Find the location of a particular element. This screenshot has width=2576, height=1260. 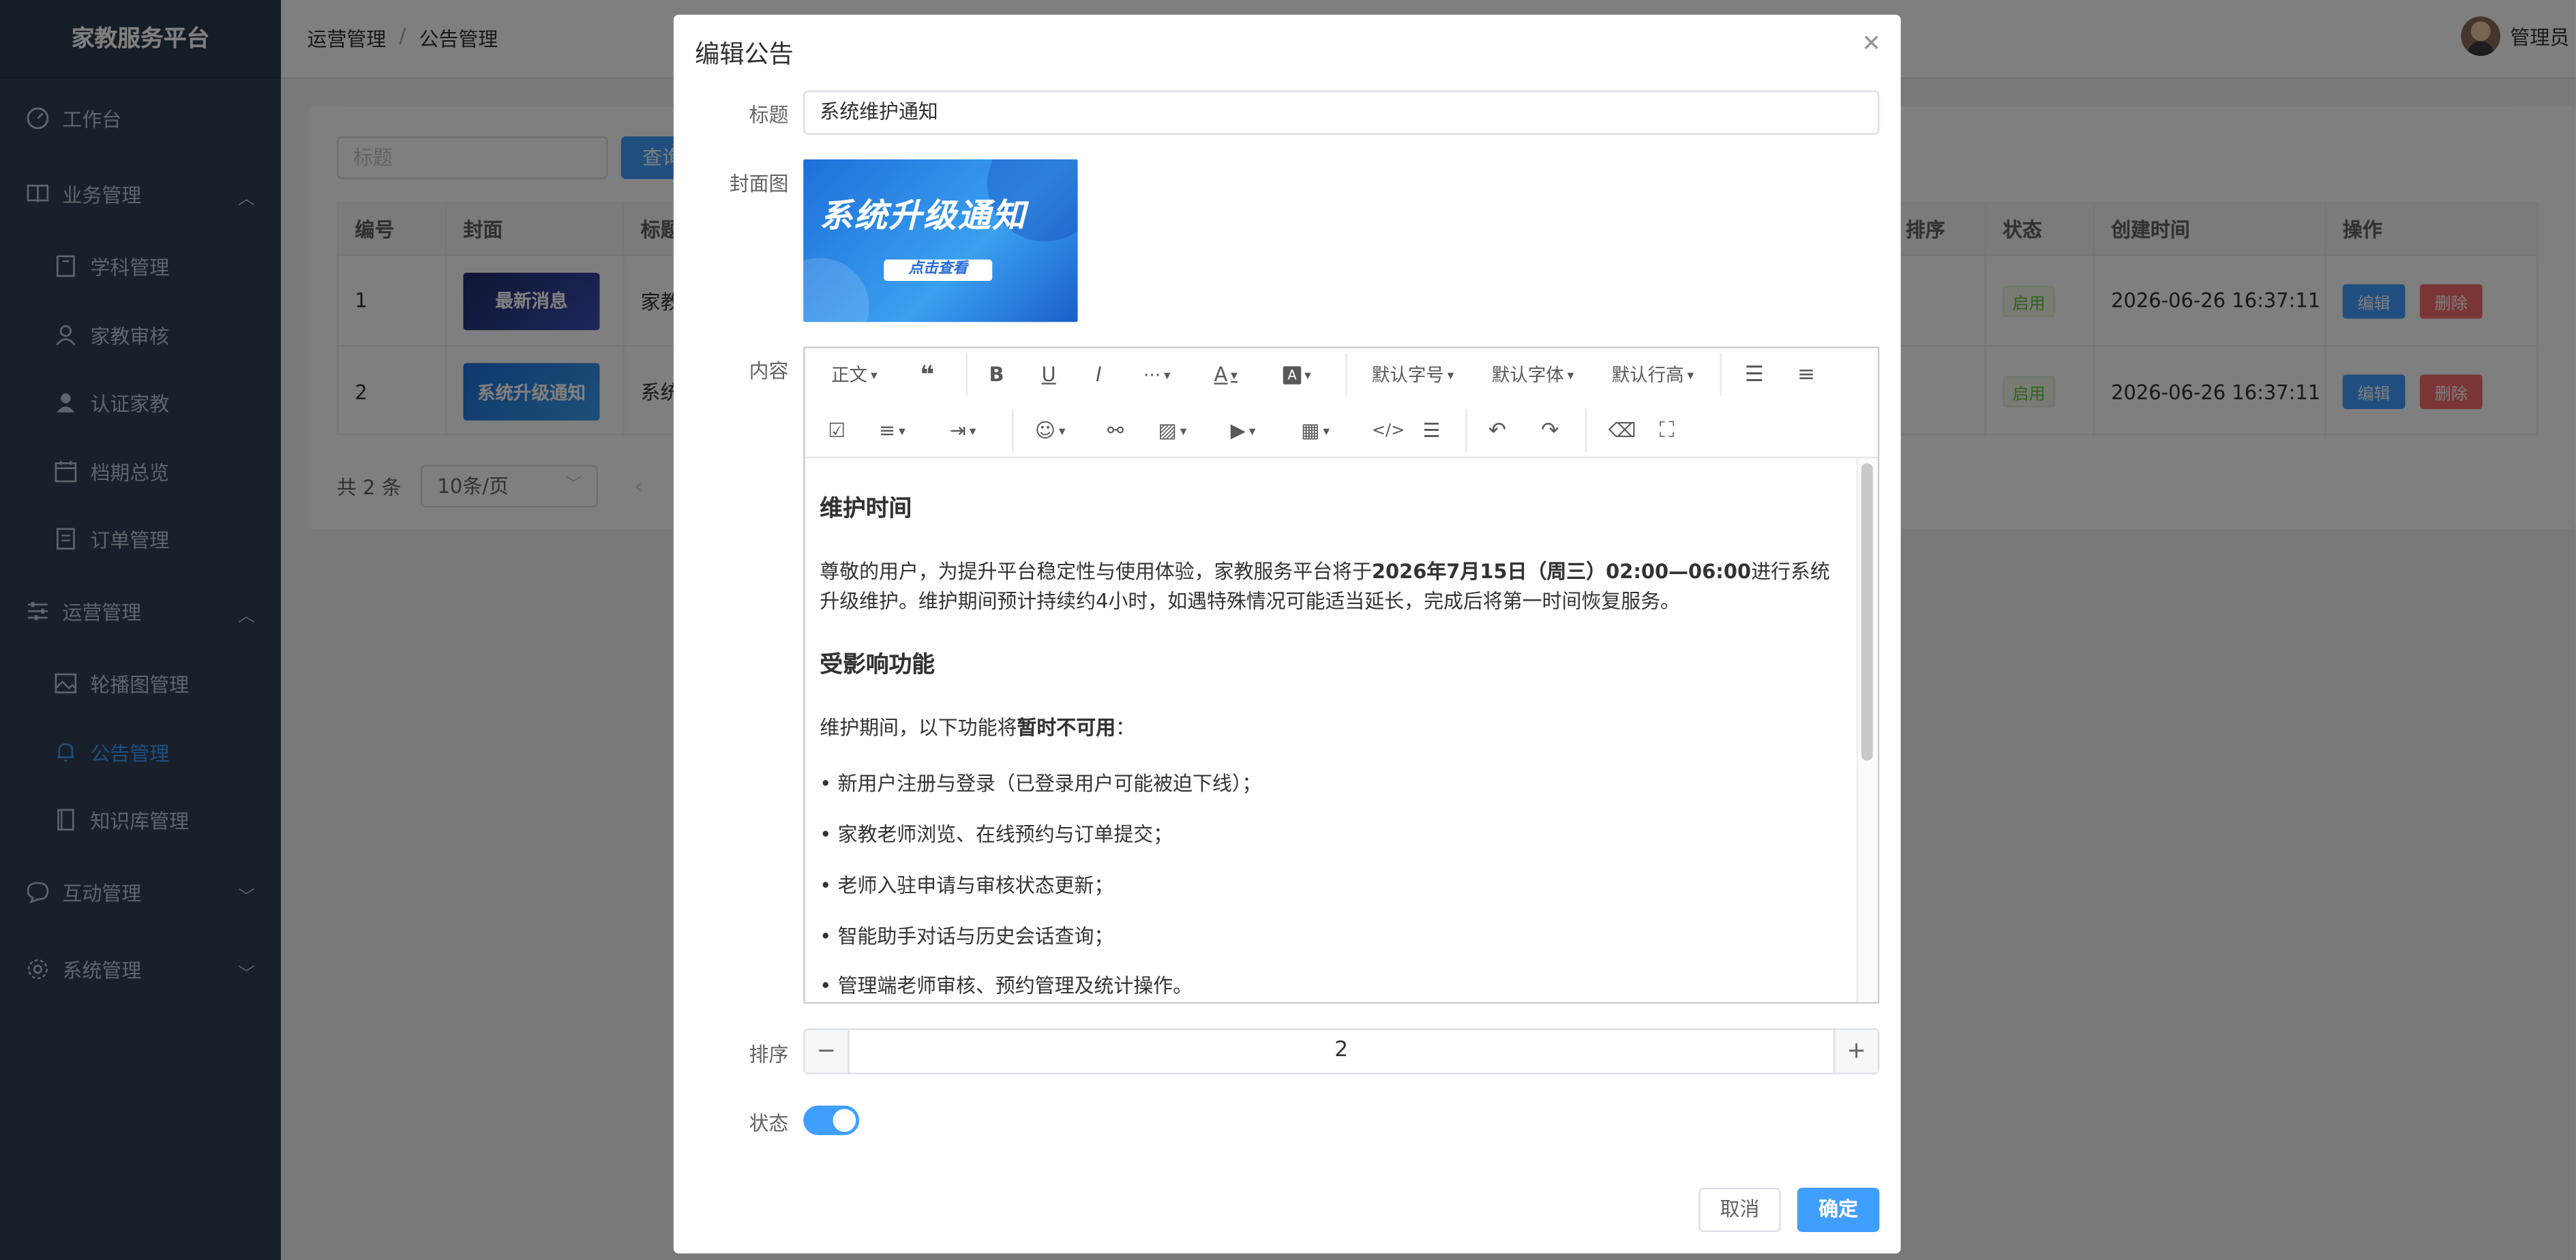

text-span: ： is located at coordinates (1125, 728).